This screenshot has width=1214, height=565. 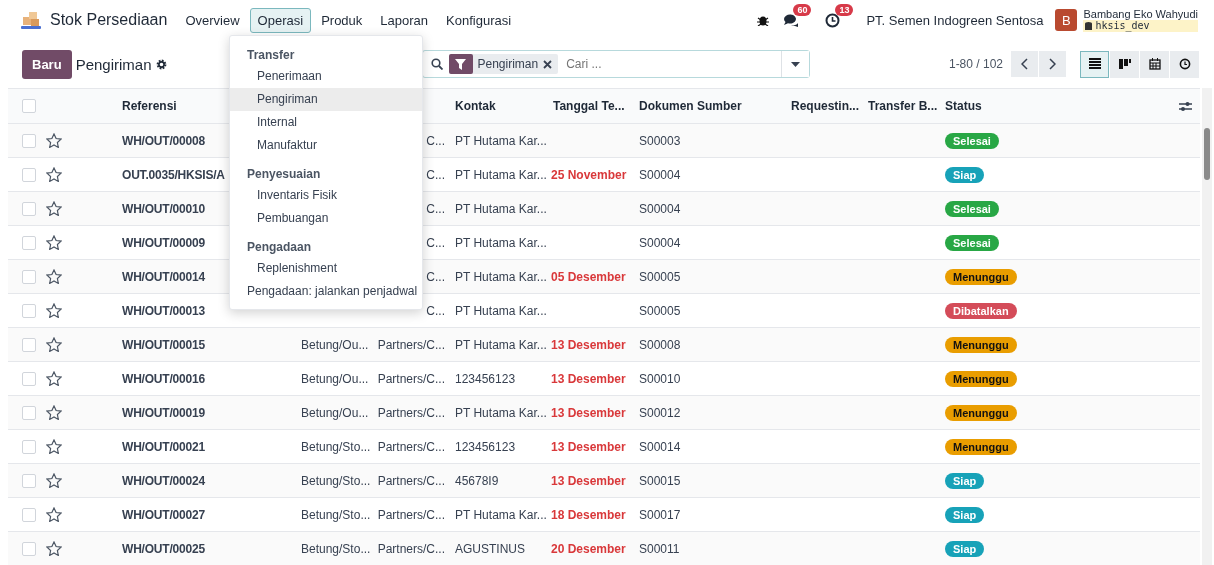 What do you see at coordinates (795, 64) in the screenshot?
I see `caret-icon` at bounding box center [795, 64].